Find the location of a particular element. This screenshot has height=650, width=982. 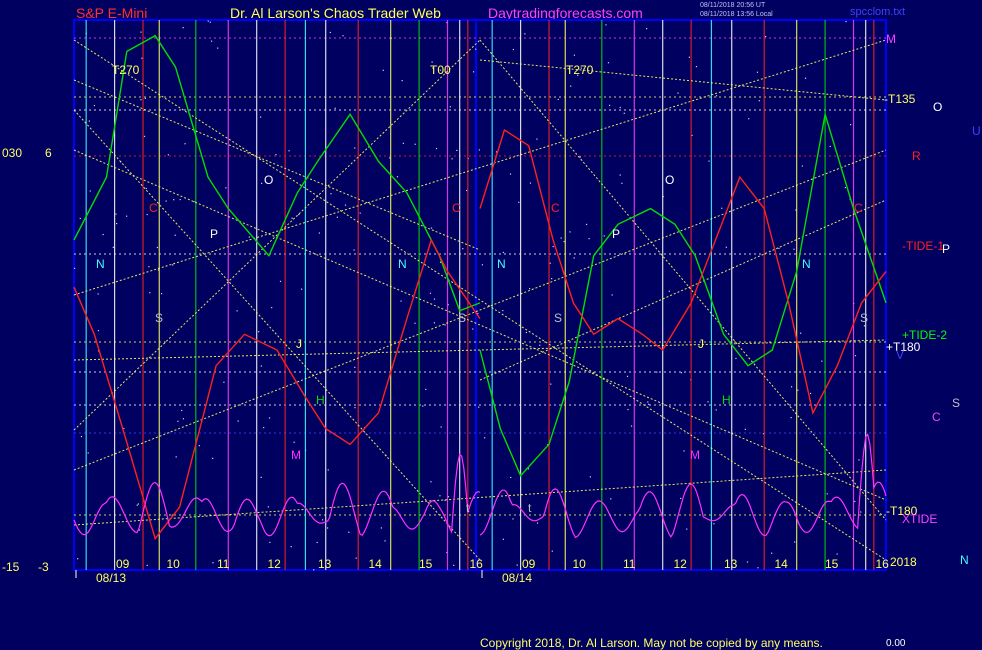

date-tick-label: 08/13 is located at coordinates (111, 578).